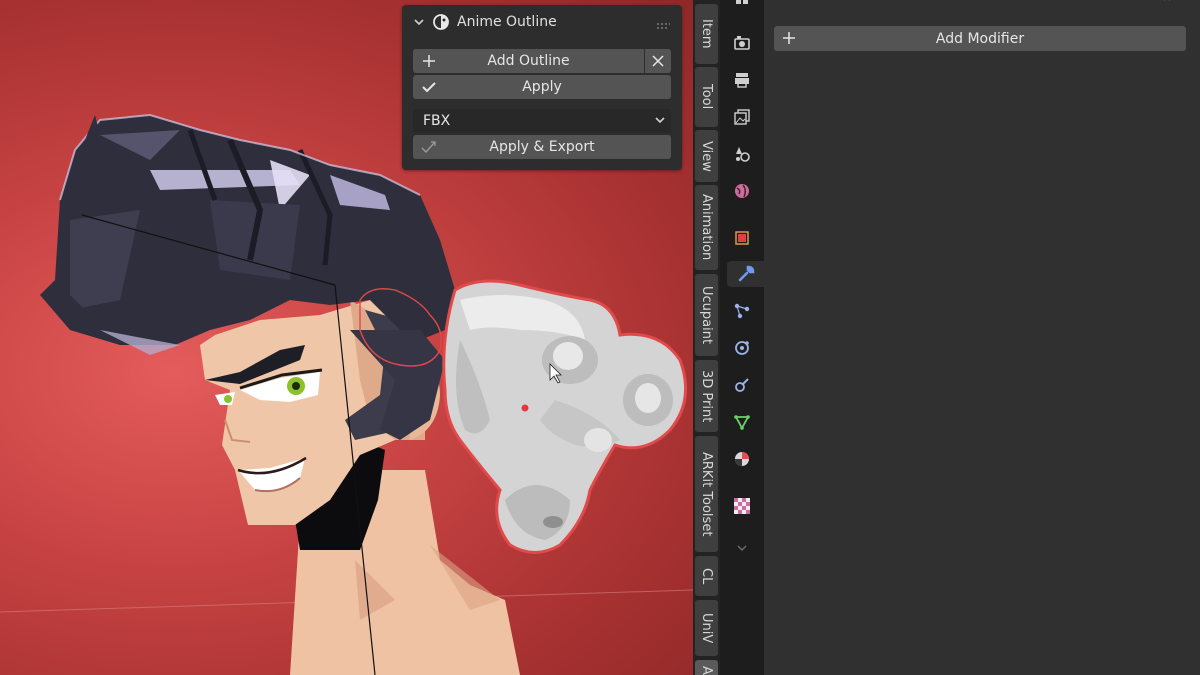 The image size is (1200, 675). Describe the element at coordinates (706, 34) in the screenshot. I see `tab-item: Item` at that location.